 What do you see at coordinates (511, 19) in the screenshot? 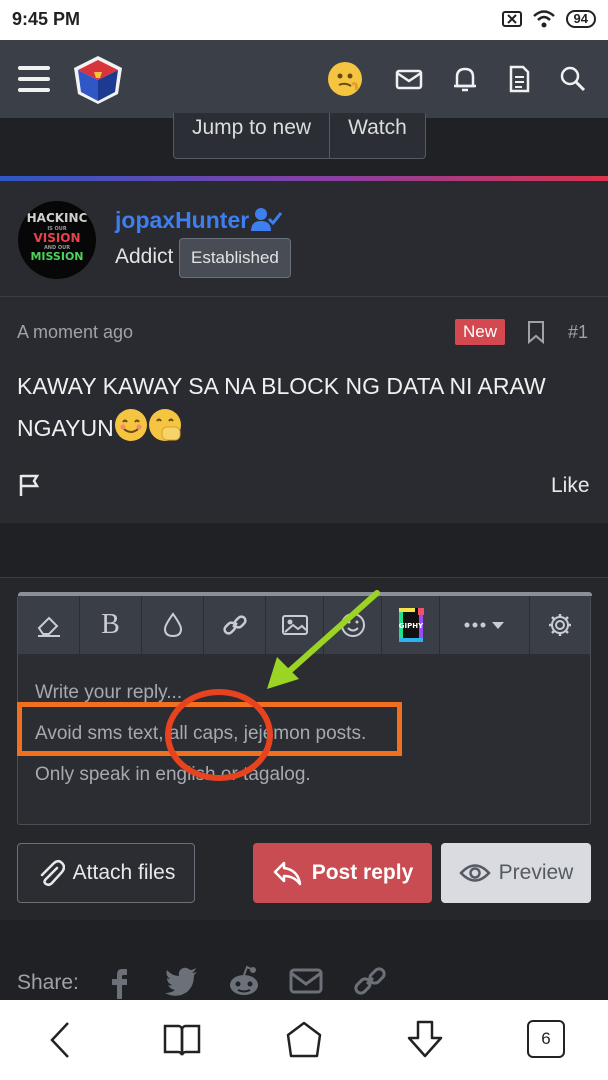
I see `no-sim-icon` at bounding box center [511, 19].